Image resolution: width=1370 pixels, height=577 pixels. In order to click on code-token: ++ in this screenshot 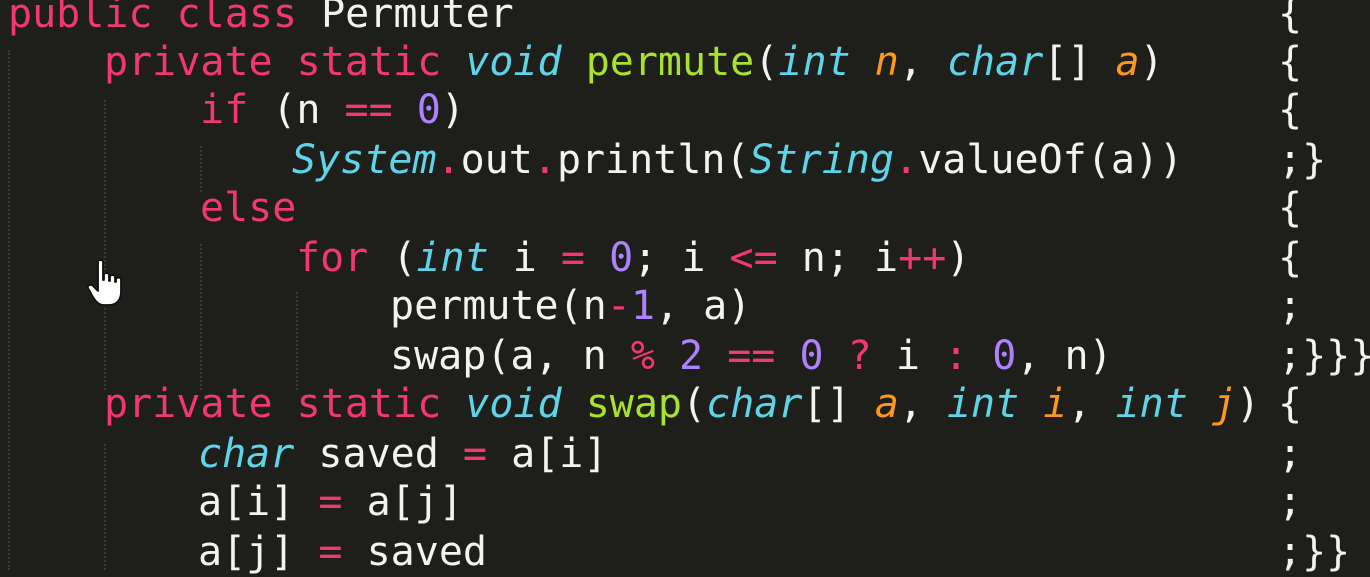, I will do `click(922, 258)`.